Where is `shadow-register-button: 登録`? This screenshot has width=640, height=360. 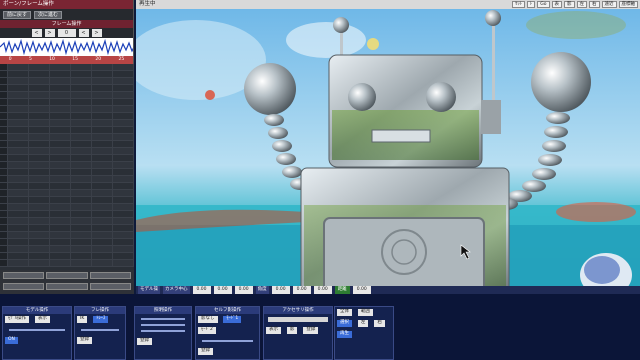
shadow-register-button: 登録 is located at coordinates (205, 351).